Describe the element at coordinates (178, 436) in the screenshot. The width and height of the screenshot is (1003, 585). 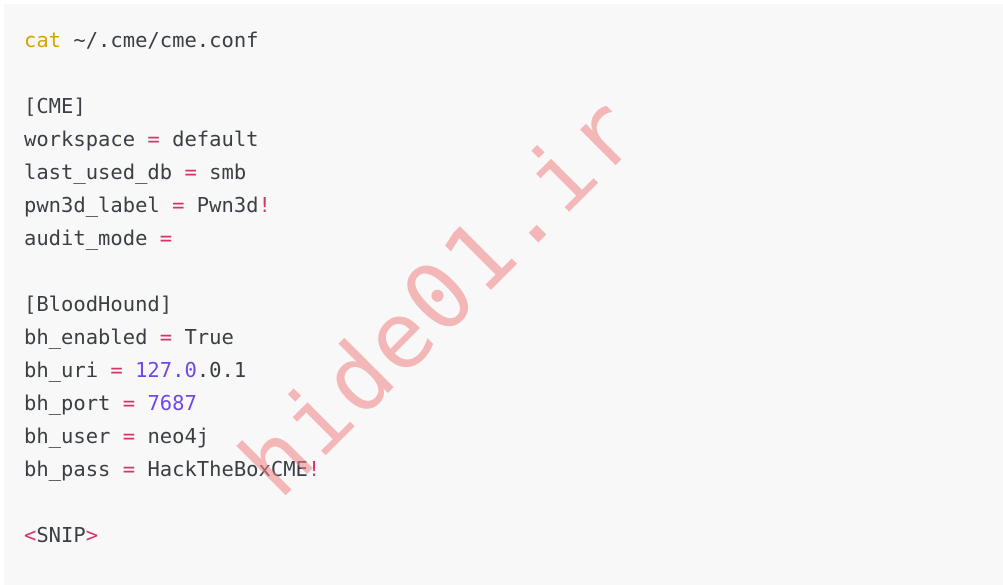
I see `config-value: neo4j` at that location.